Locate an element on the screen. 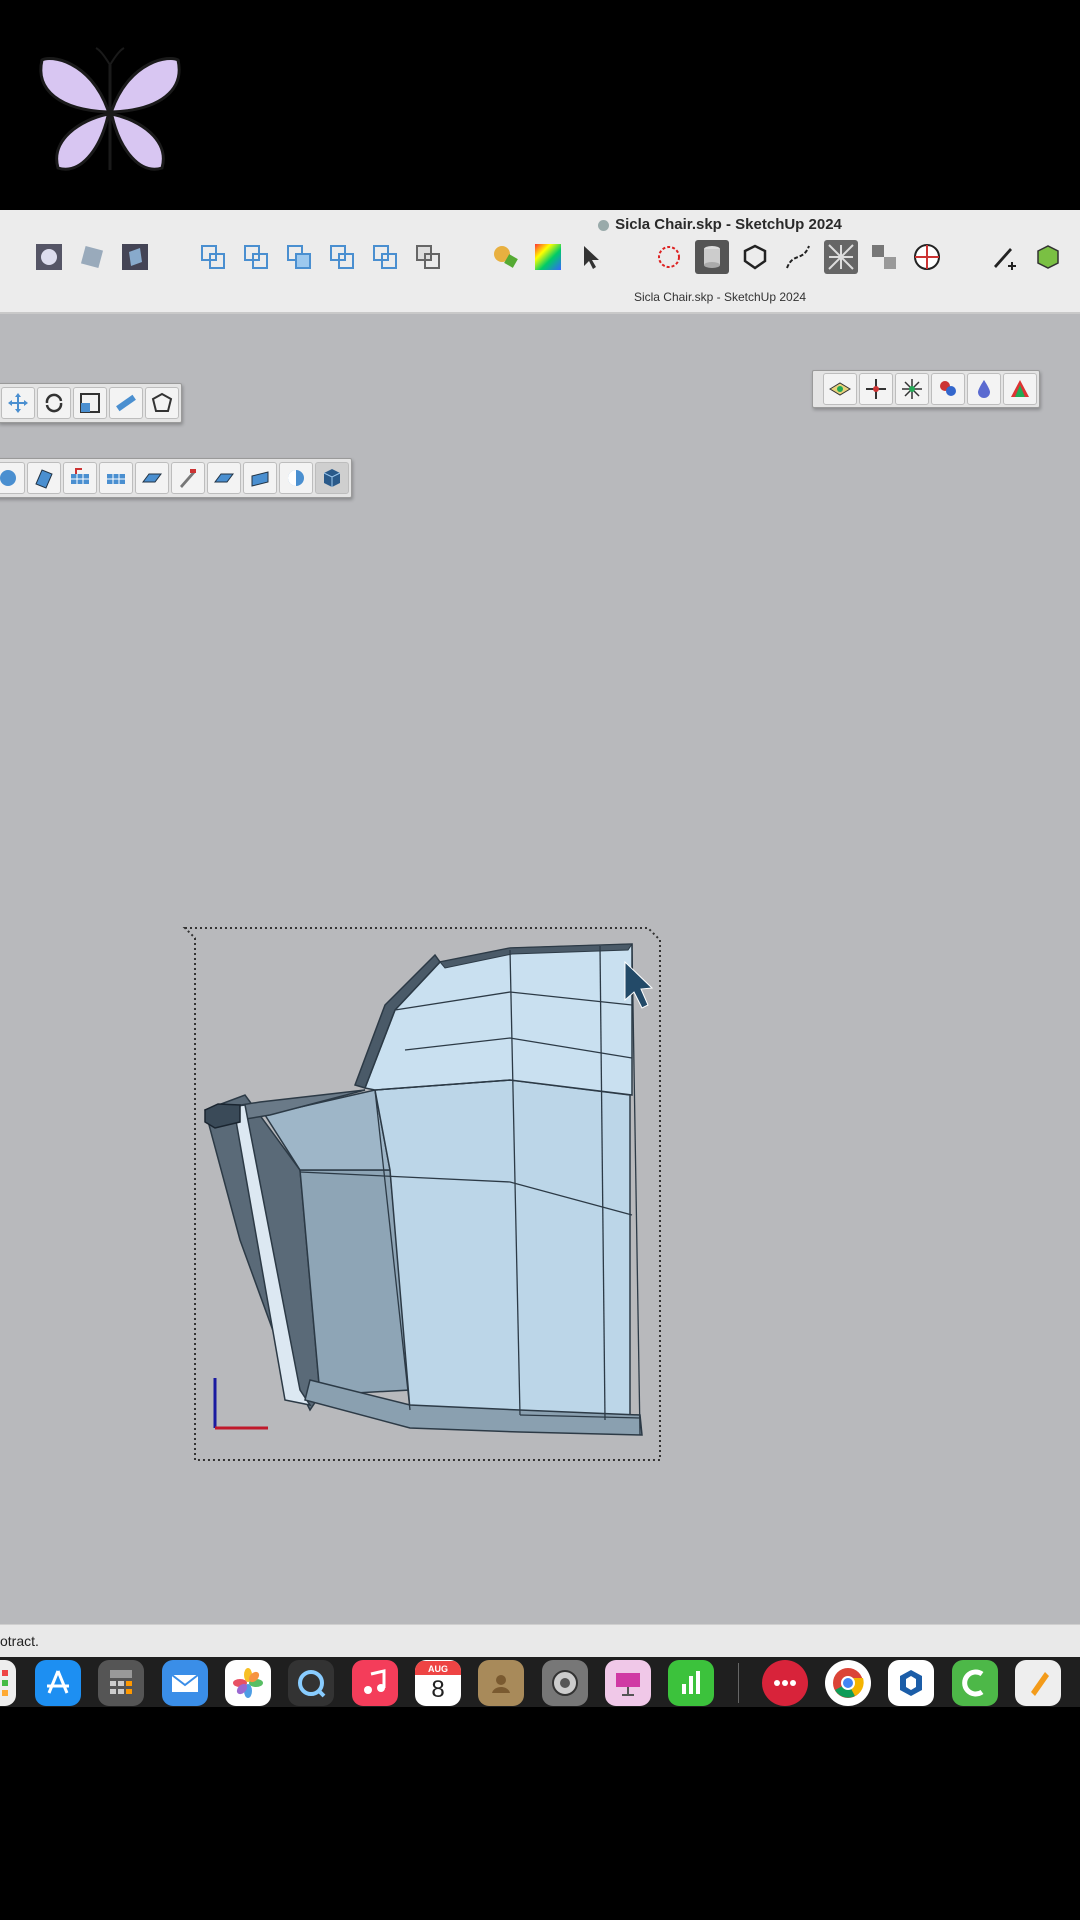 This screenshot has height=1920, width=1080. music-icon is located at coordinates (375, 1683).